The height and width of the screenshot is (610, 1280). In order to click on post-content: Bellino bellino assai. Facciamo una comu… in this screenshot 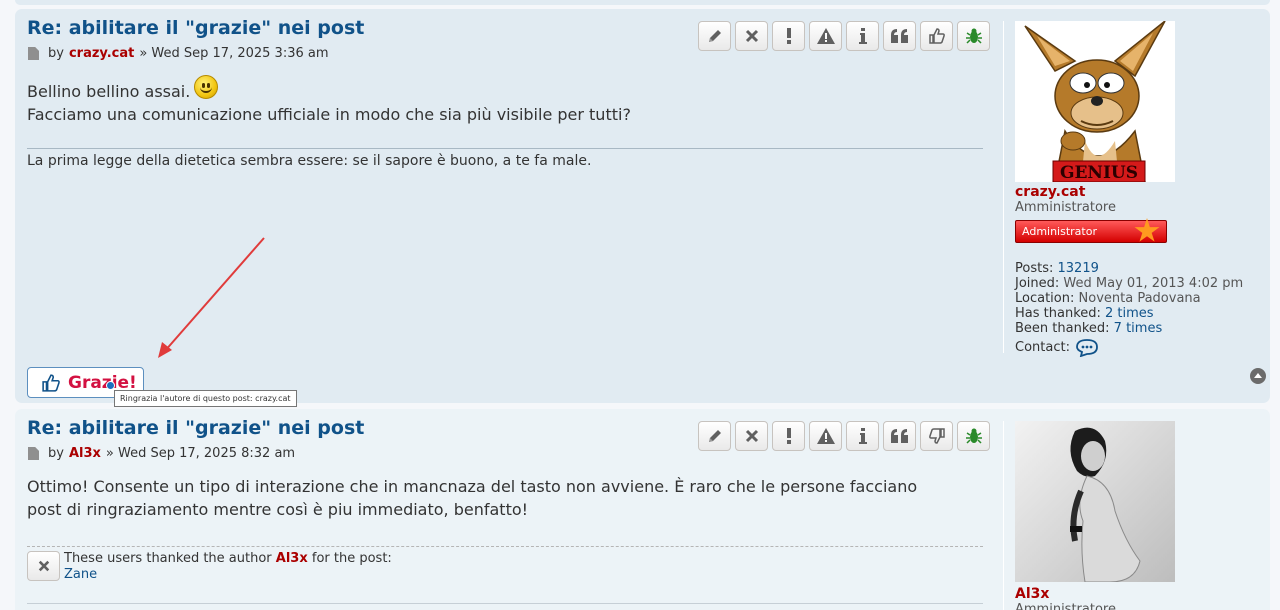, I will do `click(507, 100)`.